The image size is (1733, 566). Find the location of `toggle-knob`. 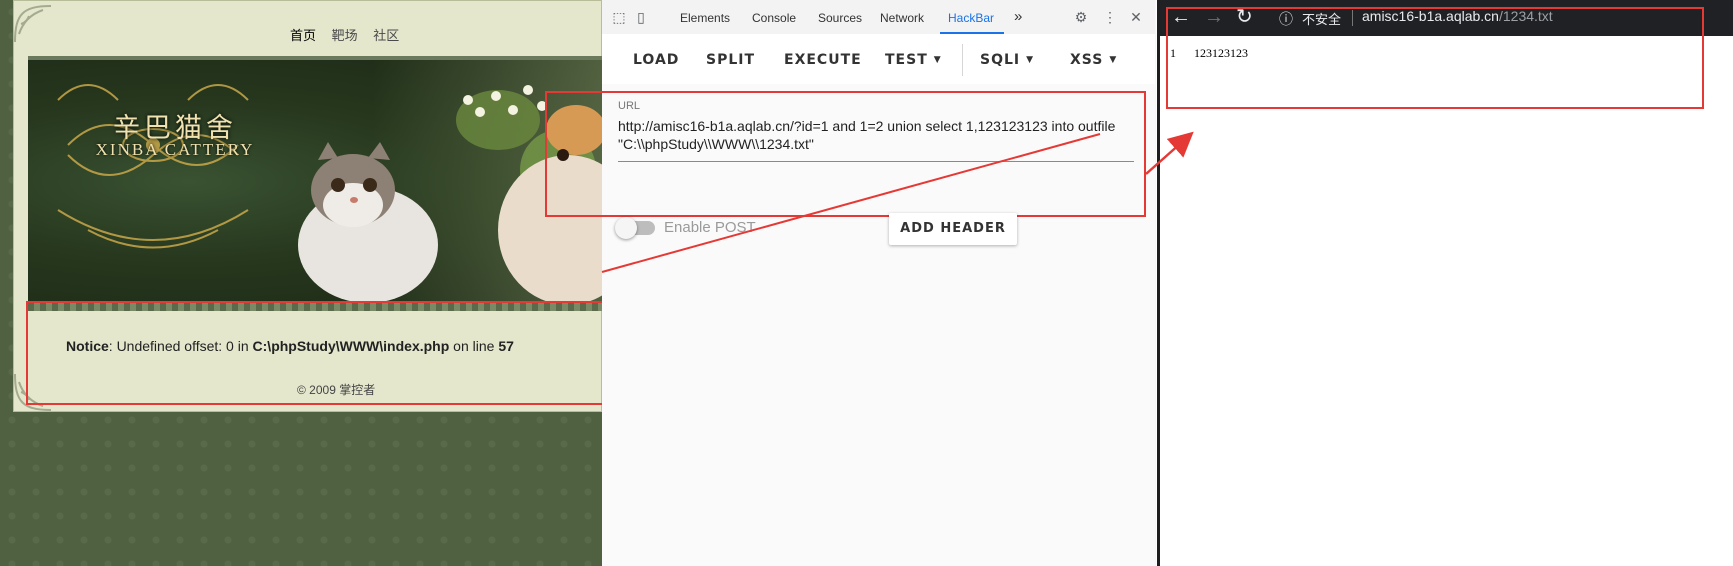

toggle-knob is located at coordinates (626, 228).